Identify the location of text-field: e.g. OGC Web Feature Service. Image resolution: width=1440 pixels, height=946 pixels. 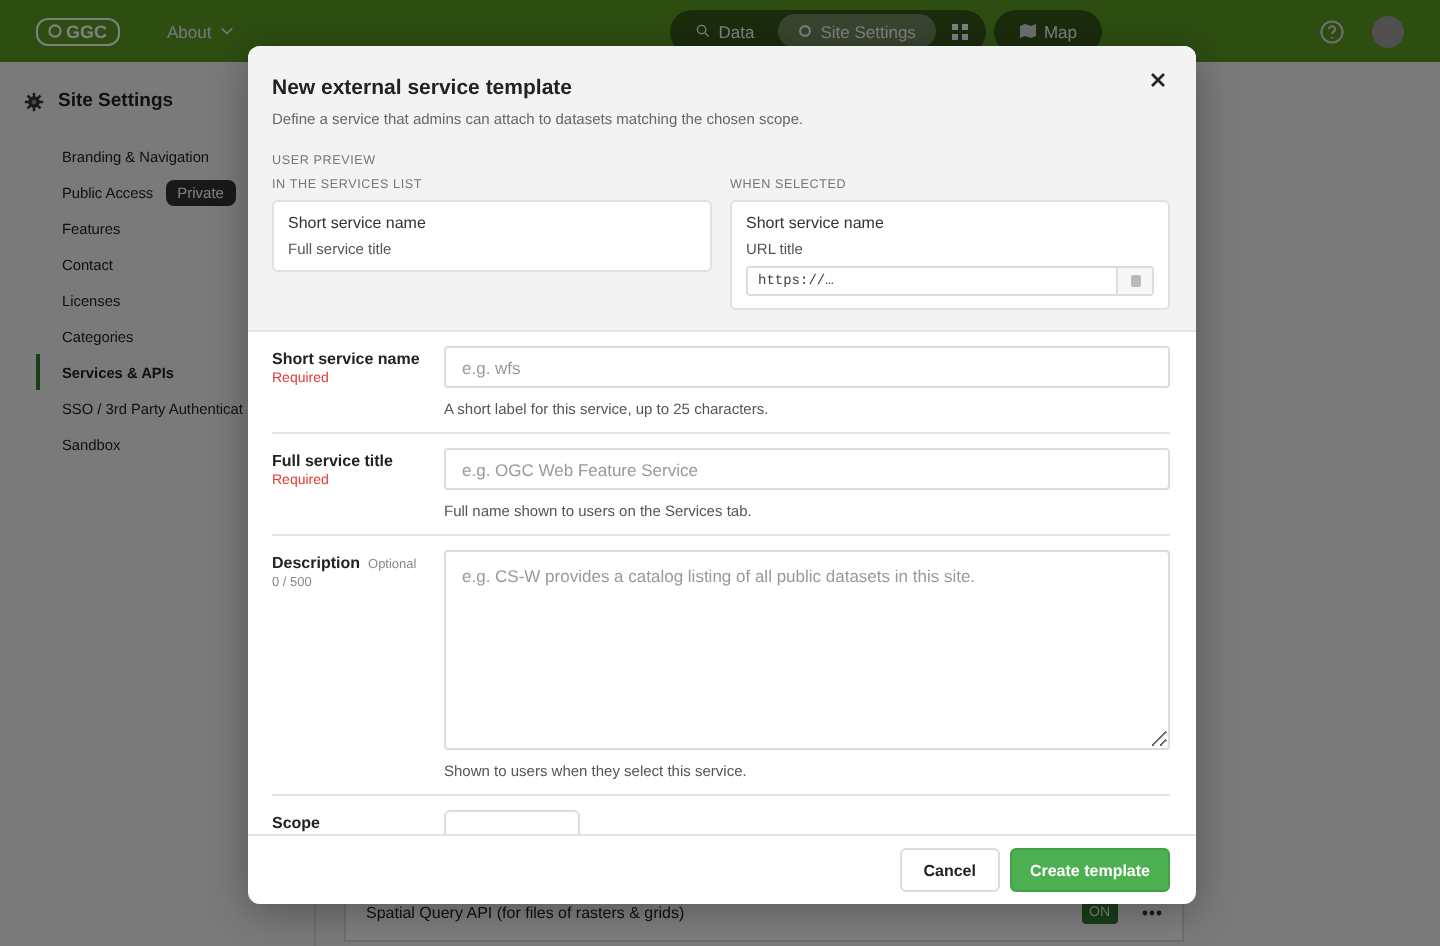
(807, 469).